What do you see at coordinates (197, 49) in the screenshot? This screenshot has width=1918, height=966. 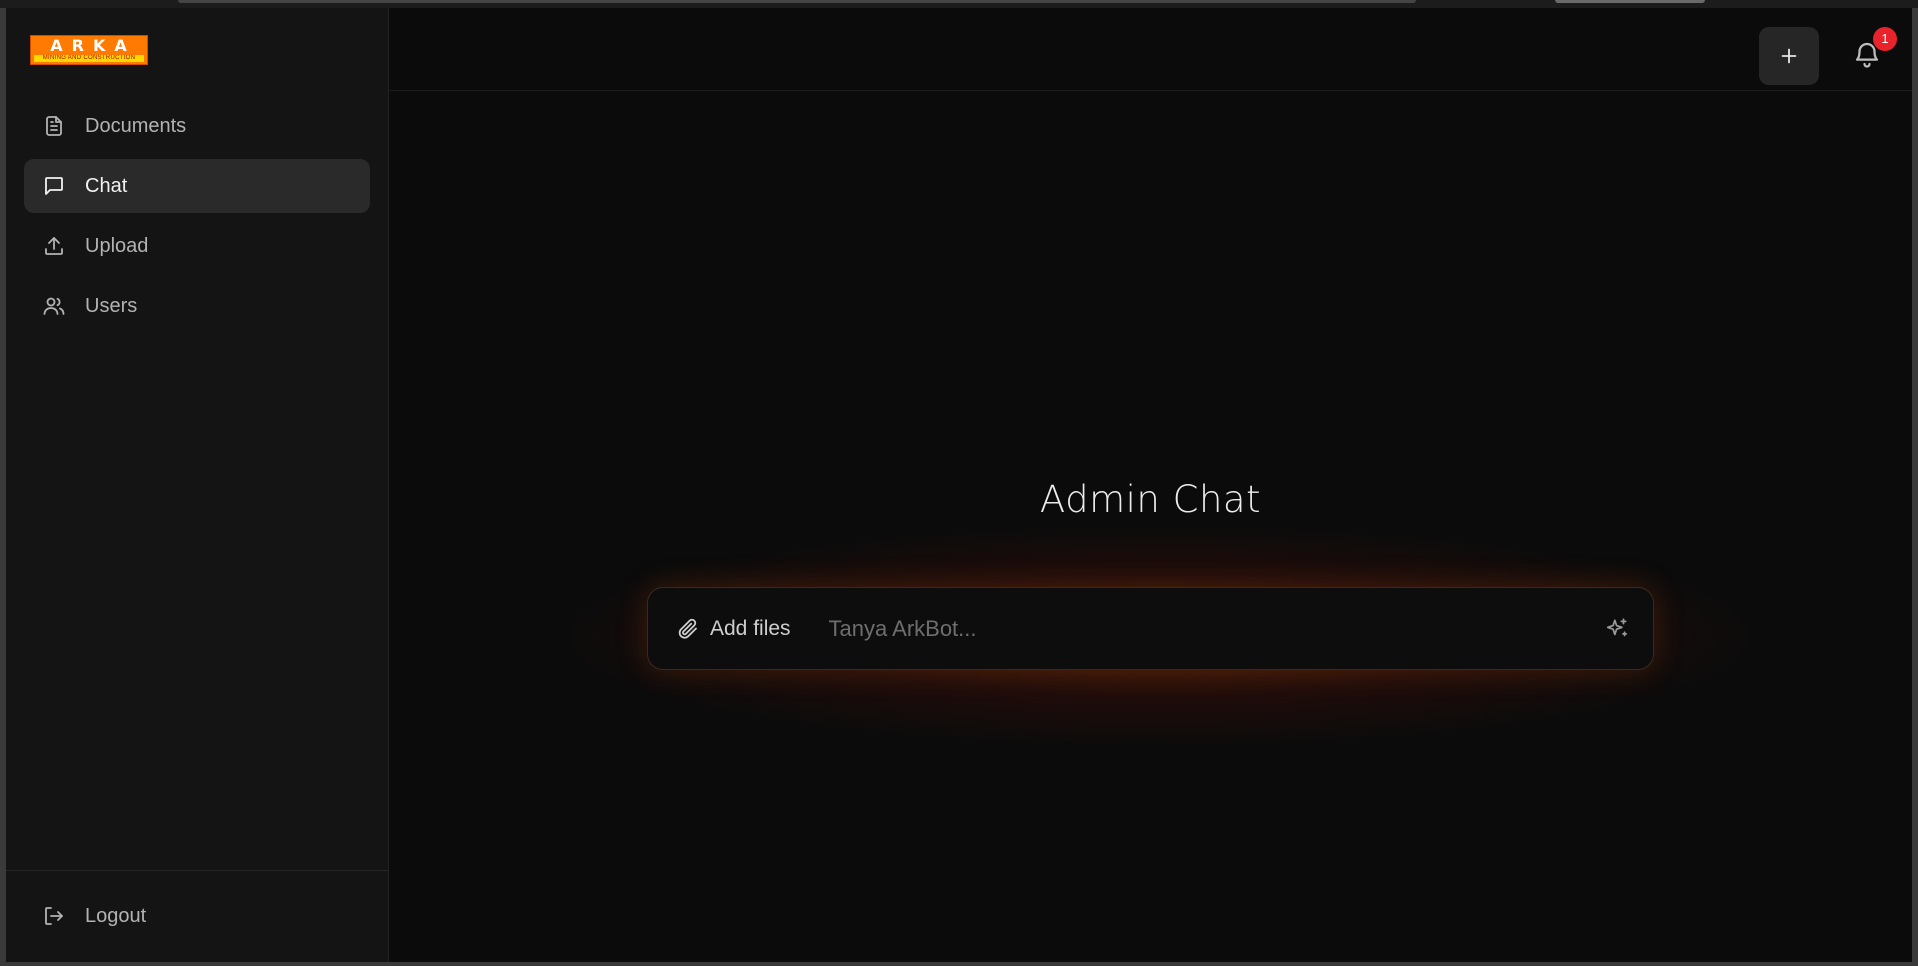 I see `brand-area: ARKA MINING AND CONSTRUCTION` at bounding box center [197, 49].